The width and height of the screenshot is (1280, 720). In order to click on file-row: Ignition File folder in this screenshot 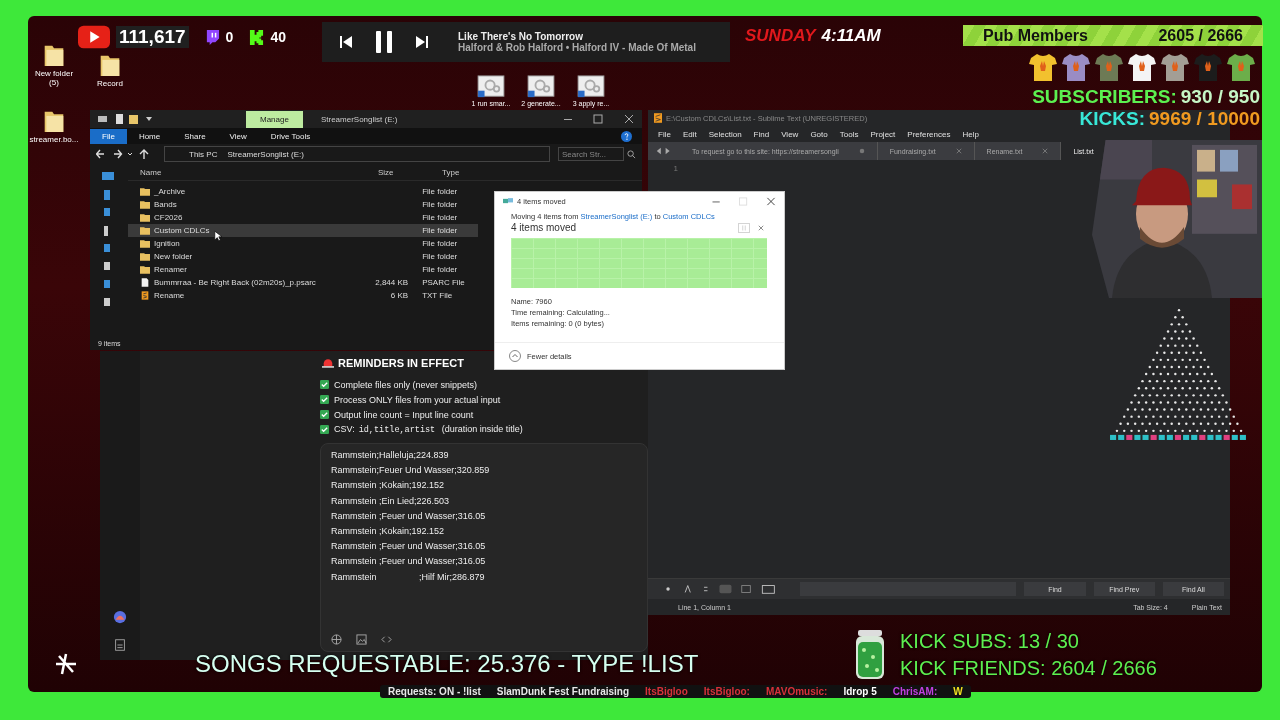, I will do `click(303, 243)`.